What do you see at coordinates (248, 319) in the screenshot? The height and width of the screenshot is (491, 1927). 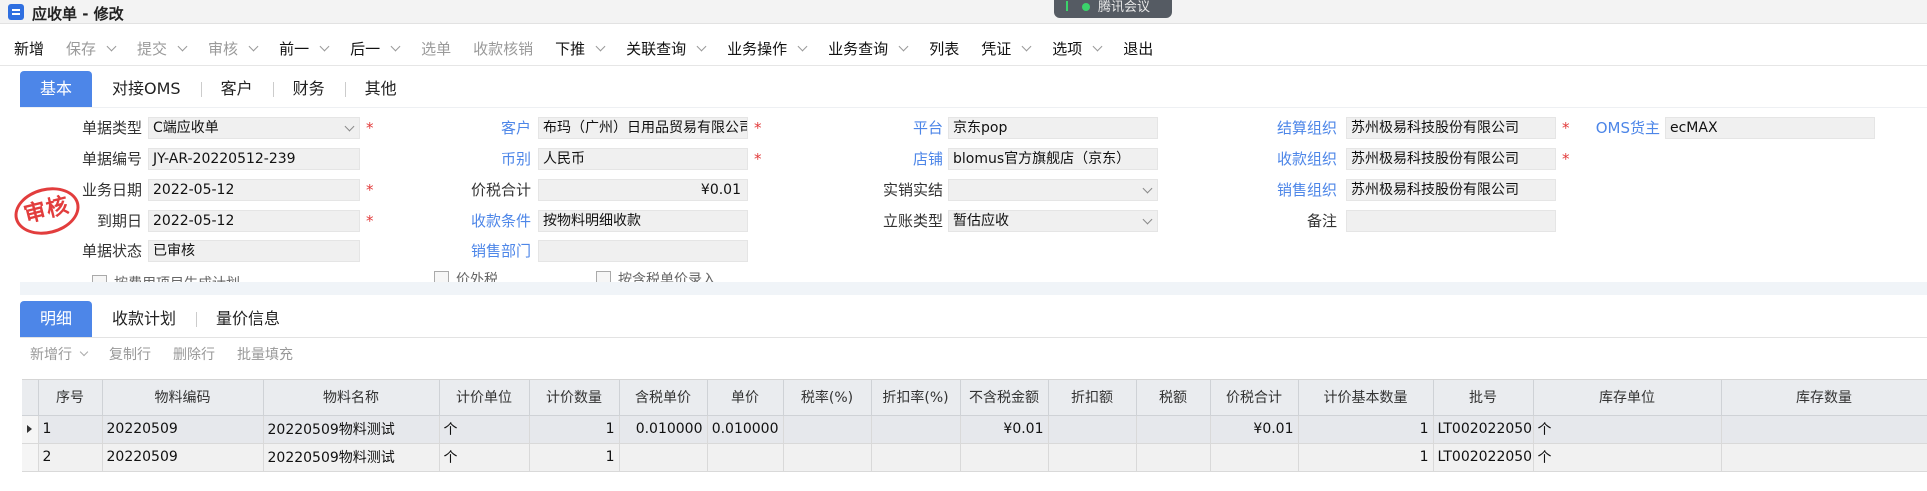 I see `tab-price-info: 量价信息` at bounding box center [248, 319].